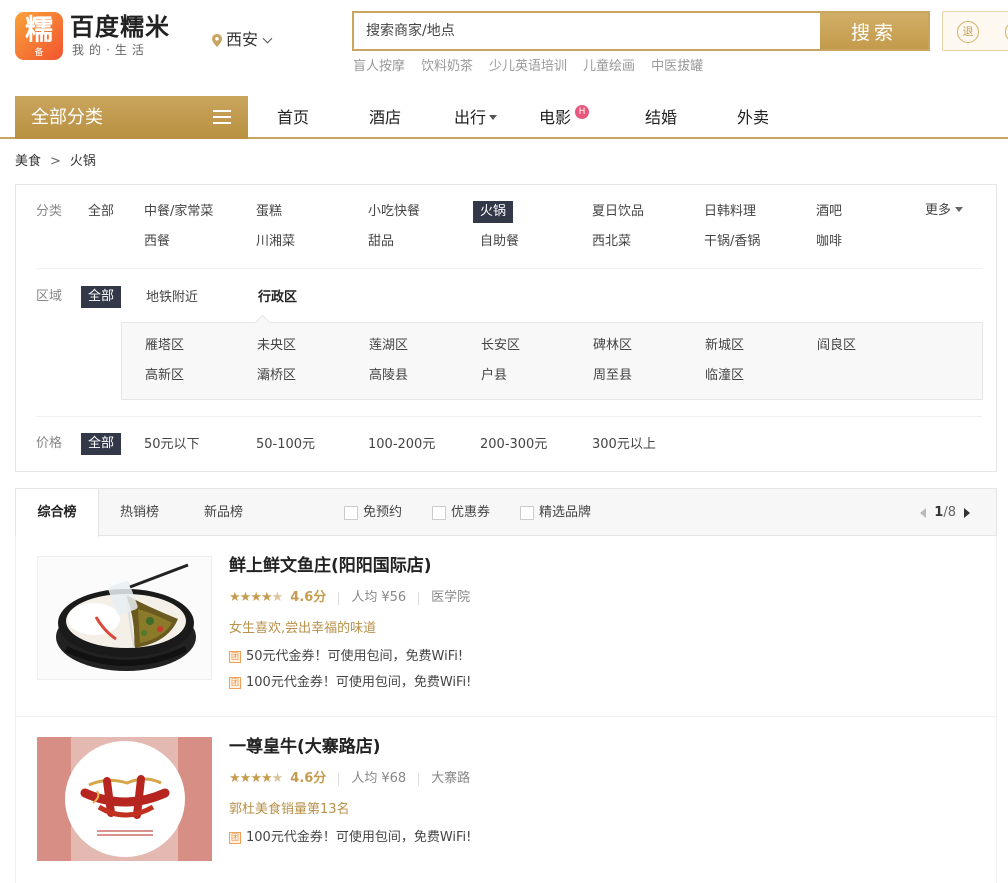 The height and width of the screenshot is (883, 1008). I want to click on shop-location: 大寨路, so click(450, 779).